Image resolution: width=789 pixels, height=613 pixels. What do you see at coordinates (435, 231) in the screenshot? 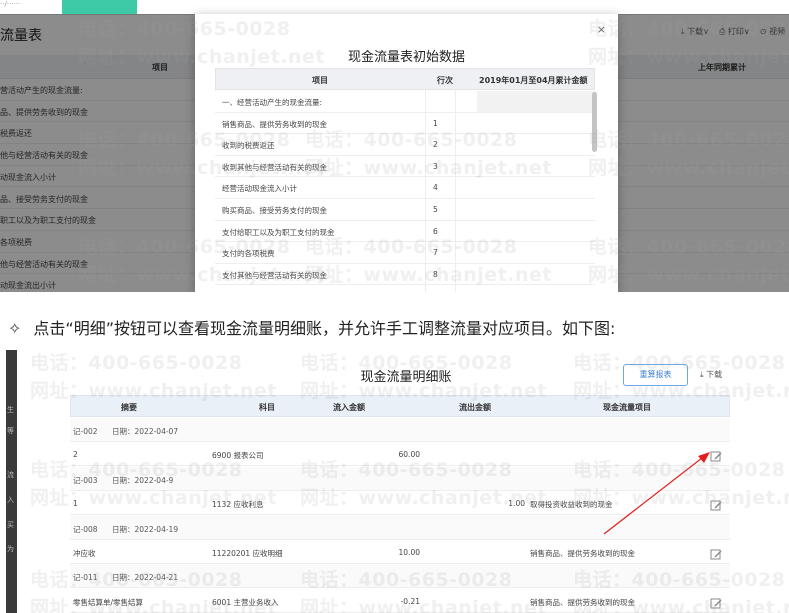
I see `row-line-number: 6` at bounding box center [435, 231].